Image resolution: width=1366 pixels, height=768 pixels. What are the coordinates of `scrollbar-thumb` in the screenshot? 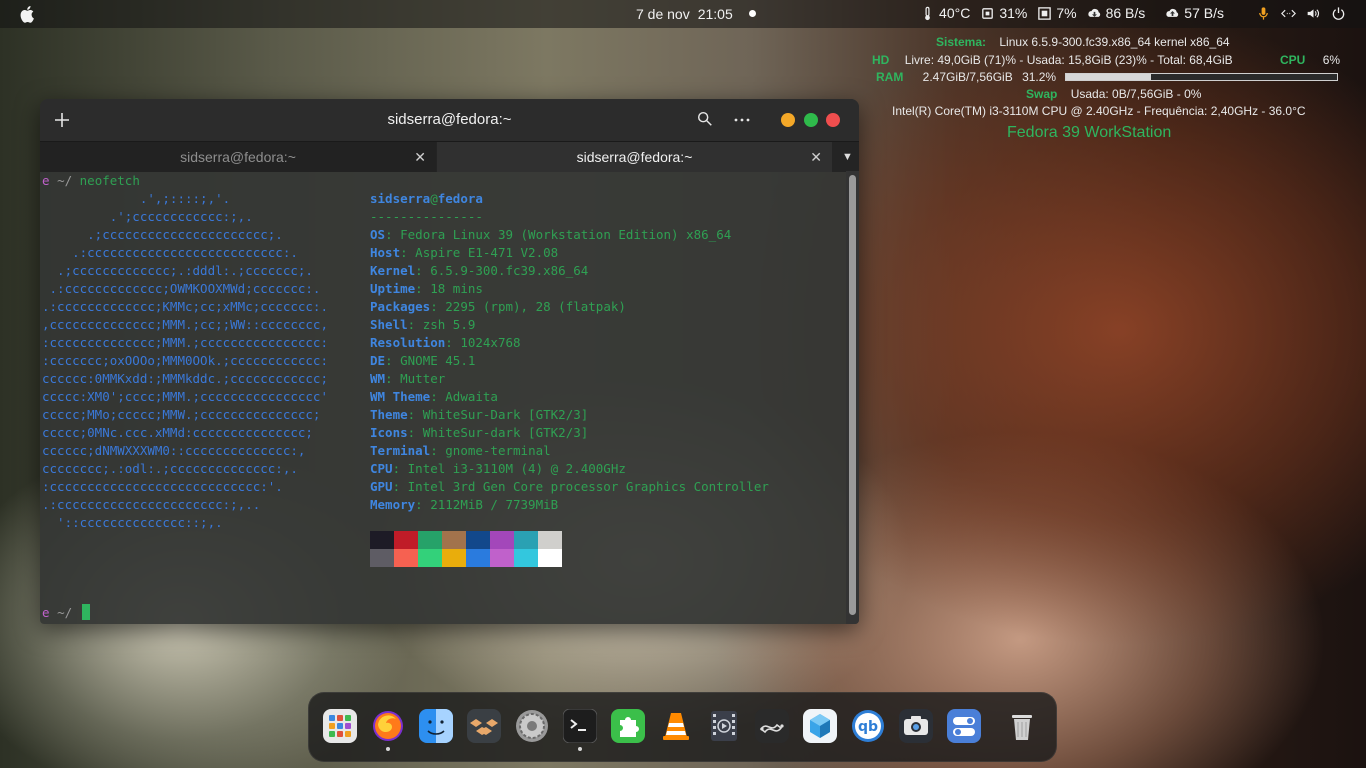 It's located at (852, 395).